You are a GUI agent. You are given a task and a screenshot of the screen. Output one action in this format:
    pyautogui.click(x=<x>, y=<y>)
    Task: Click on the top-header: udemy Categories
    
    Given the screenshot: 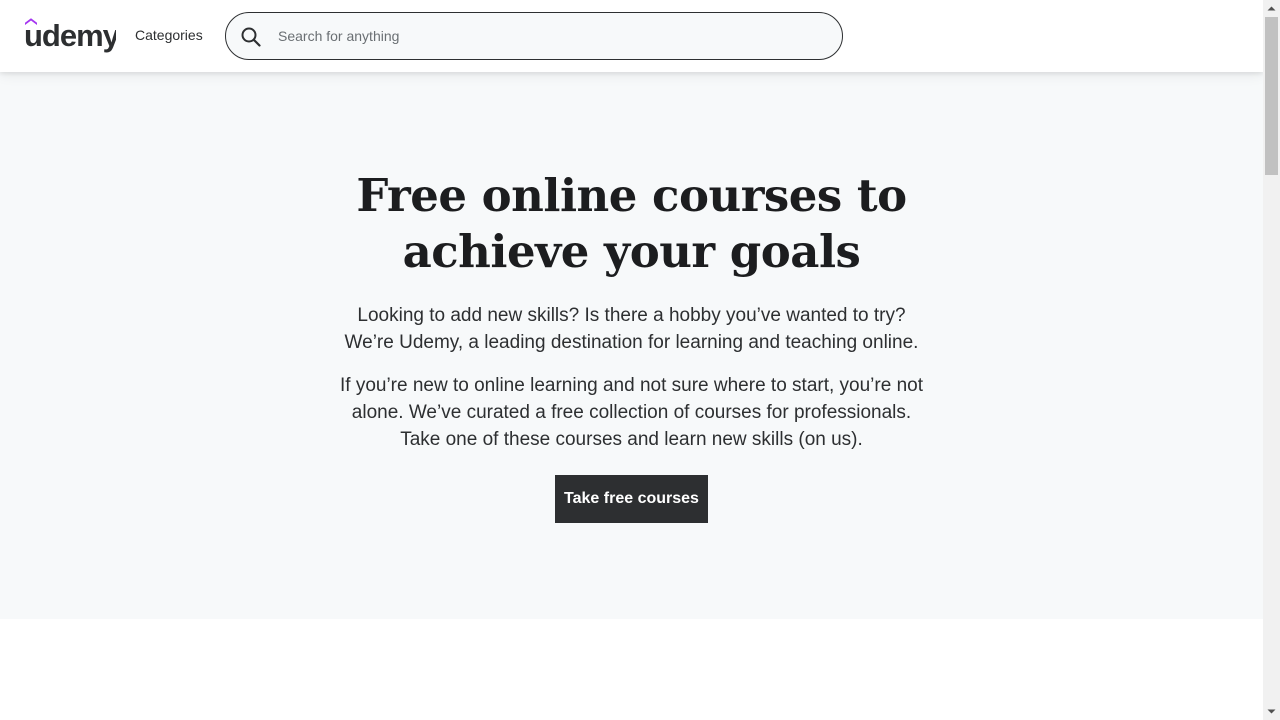 What is the action you would take?
    pyautogui.click(x=631, y=36)
    